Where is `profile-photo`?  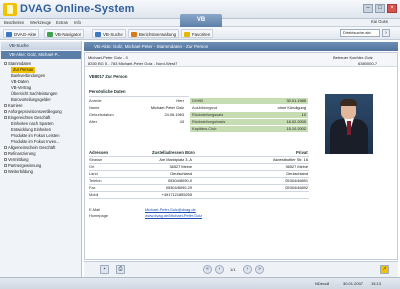 profile-photo is located at coordinates (349, 124).